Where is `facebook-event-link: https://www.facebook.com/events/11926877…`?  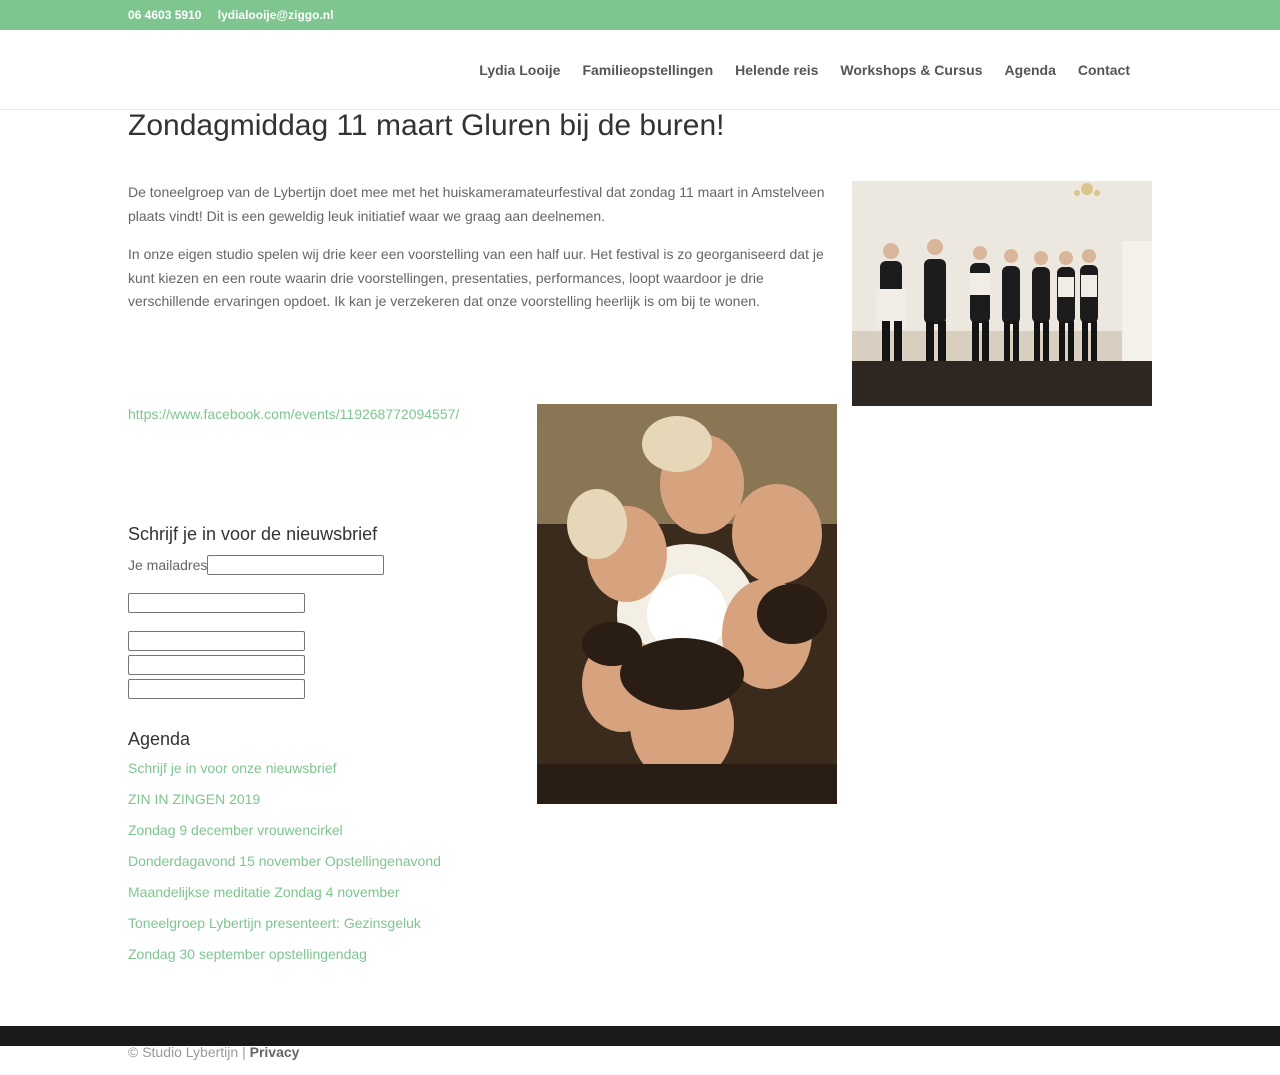 facebook-event-link: https://www.facebook.com/events/11926877… is located at coordinates (293, 414).